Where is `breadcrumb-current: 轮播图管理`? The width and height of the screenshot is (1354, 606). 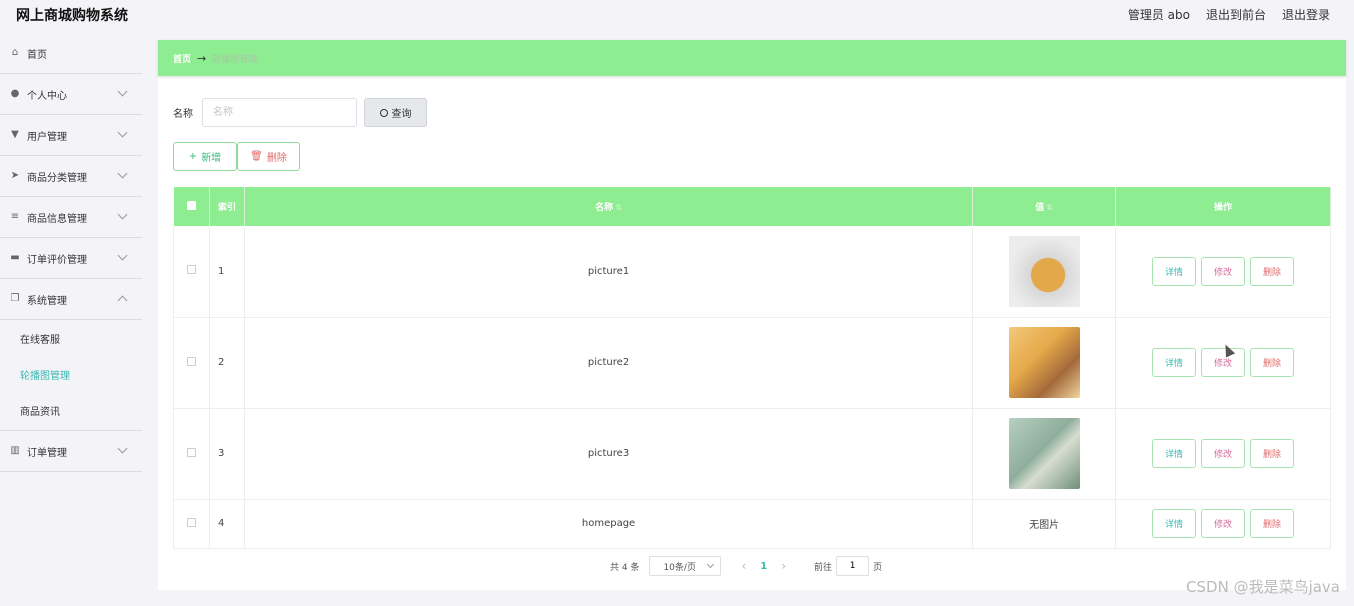 breadcrumb-current: 轮播图管理 is located at coordinates (235, 59).